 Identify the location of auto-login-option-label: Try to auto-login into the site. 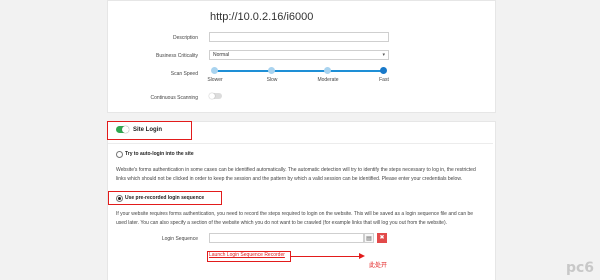
(159, 154).